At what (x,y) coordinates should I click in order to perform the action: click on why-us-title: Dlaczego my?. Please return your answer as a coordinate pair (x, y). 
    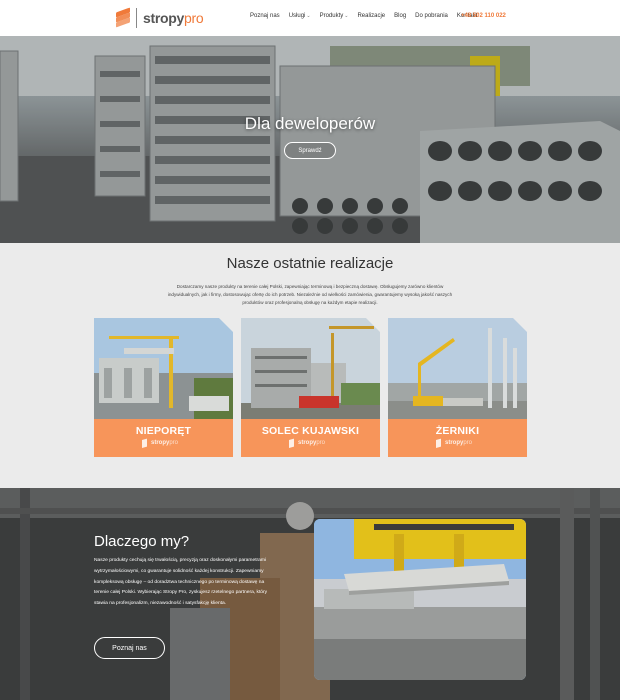
    Looking at the image, I should click on (142, 541).